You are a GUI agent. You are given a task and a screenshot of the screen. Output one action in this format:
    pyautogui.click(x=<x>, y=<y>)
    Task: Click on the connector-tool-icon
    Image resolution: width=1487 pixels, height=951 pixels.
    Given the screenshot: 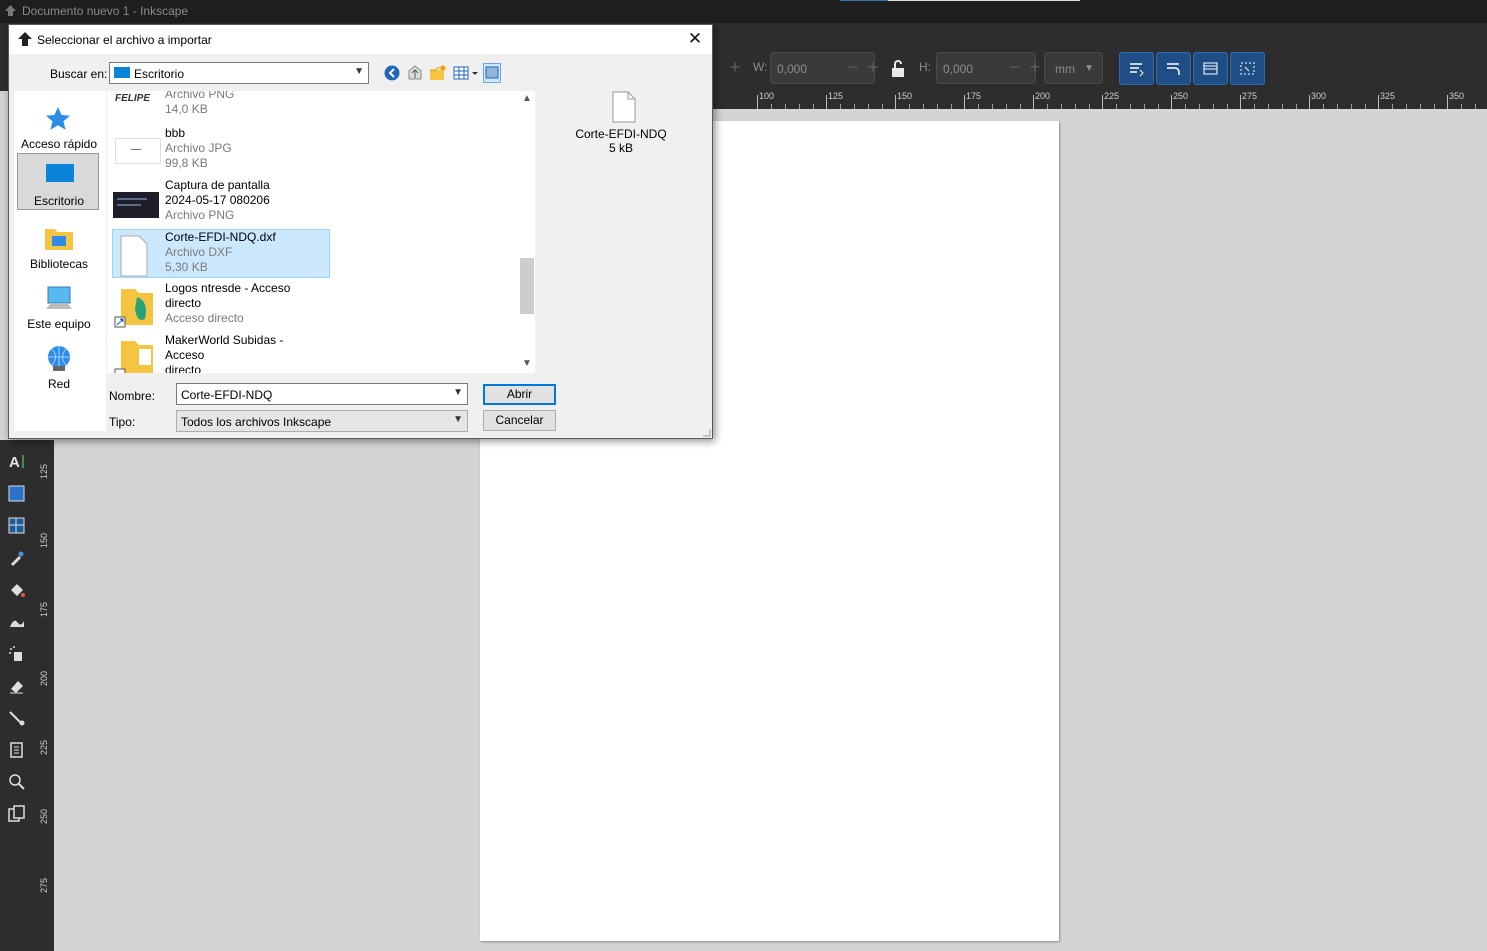 What is the action you would take?
    pyautogui.click(x=17, y=718)
    